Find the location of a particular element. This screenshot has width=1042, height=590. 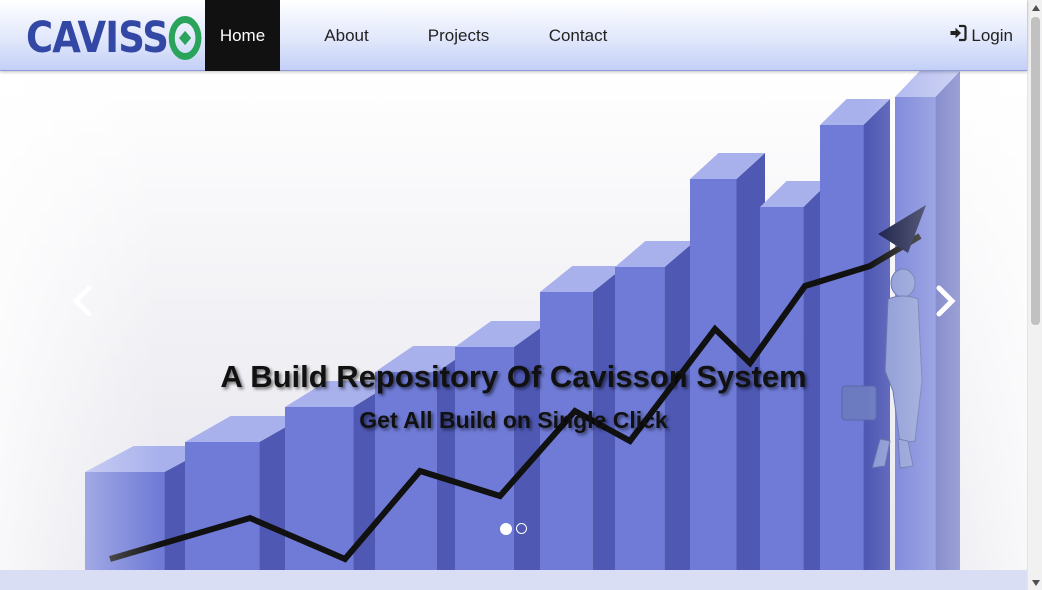

bar-side-face is located at coordinates (876, 334).